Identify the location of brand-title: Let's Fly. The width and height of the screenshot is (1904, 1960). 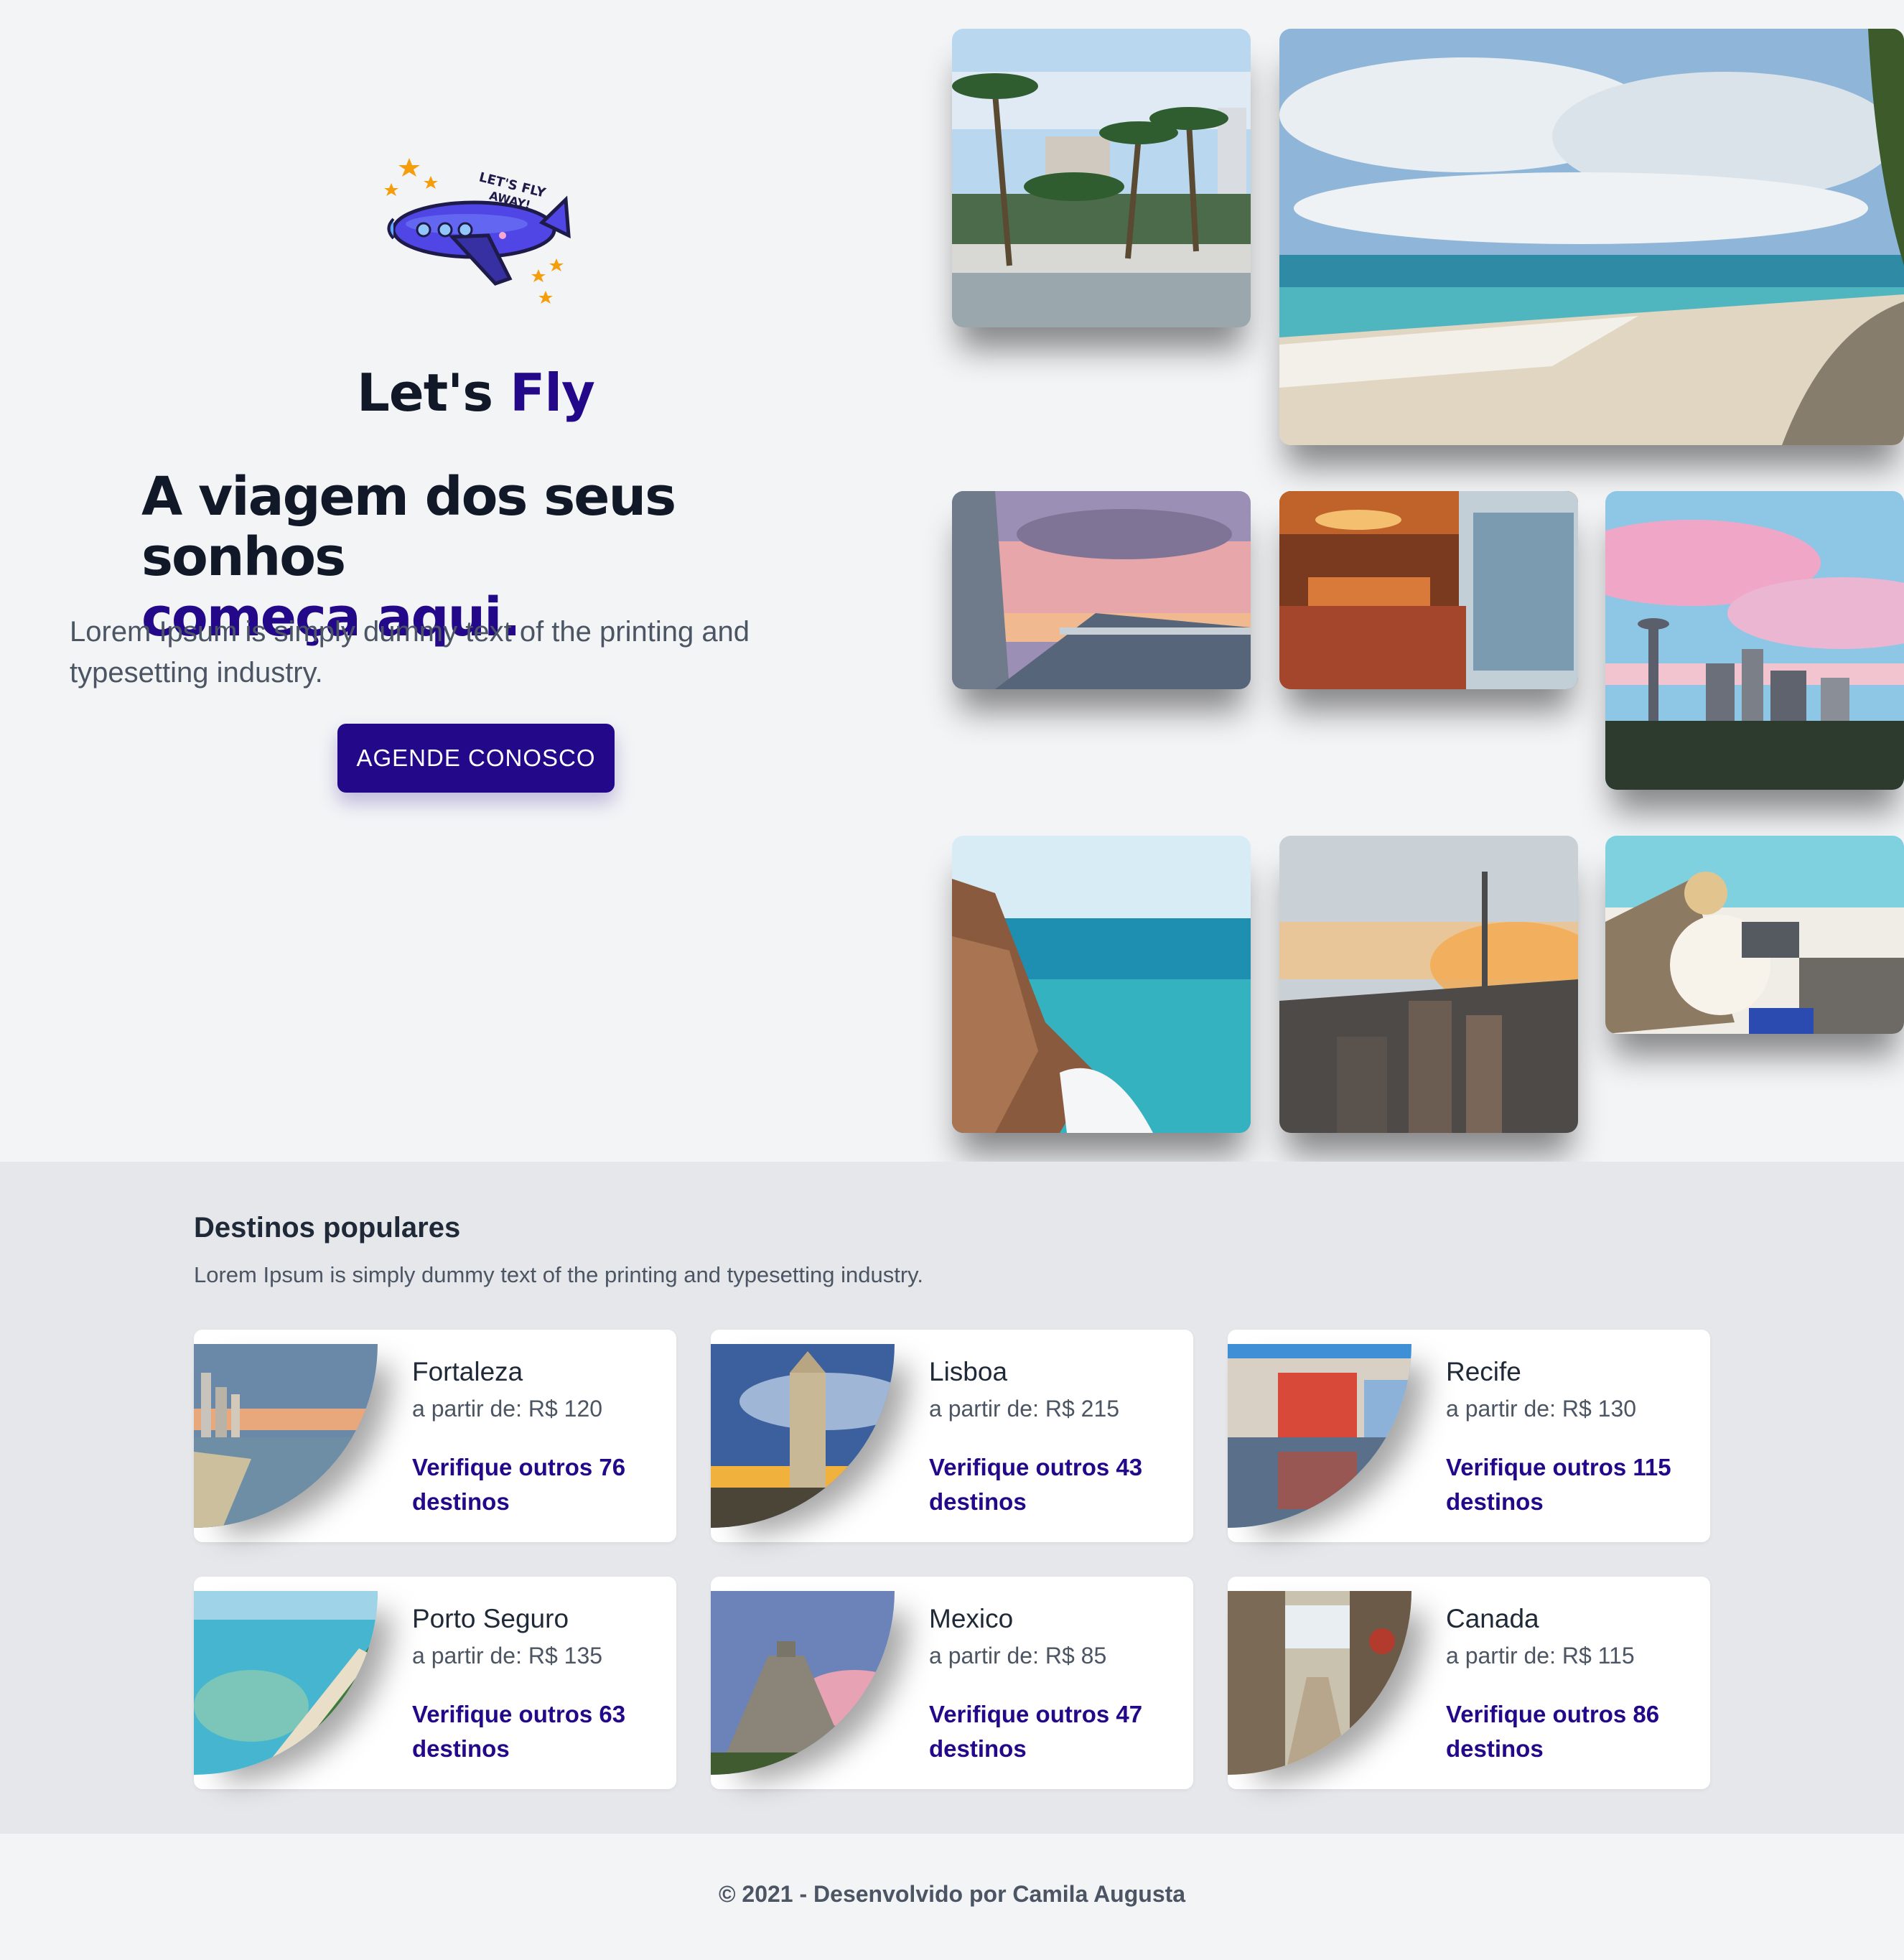
(475, 393).